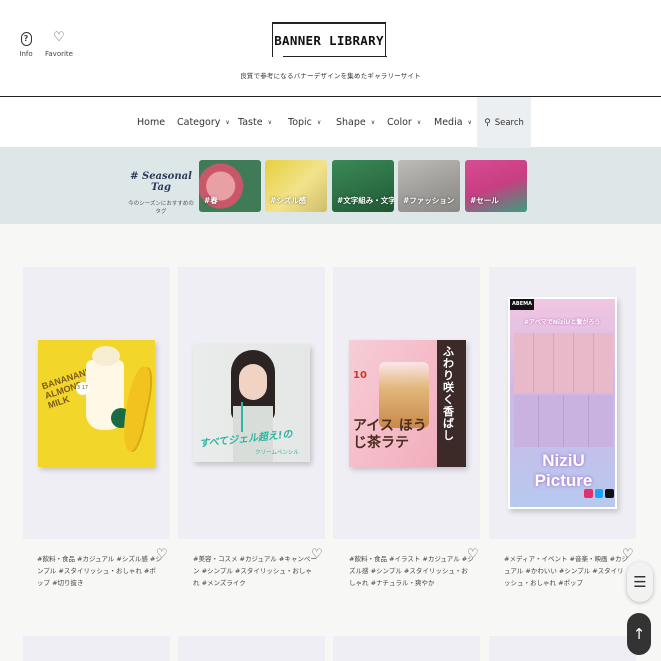  What do you see at coordinates (82, 388) in the screenshot?
I see `date-badge: 3 17` at bounding box center [82, 388].